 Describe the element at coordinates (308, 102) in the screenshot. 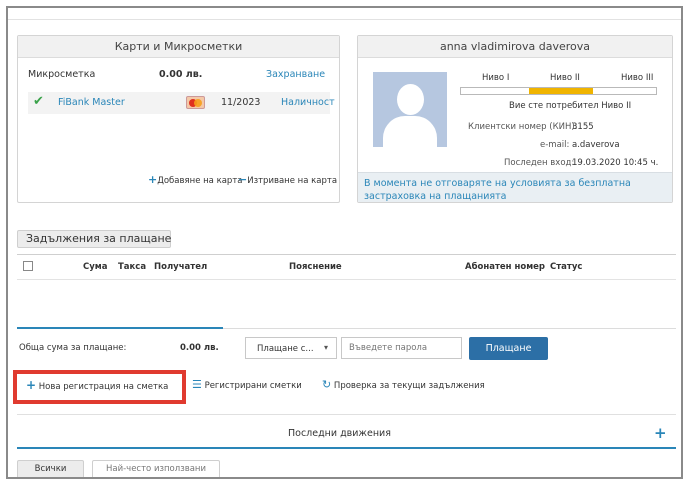

I see `balance-link: Наличност` at that location.